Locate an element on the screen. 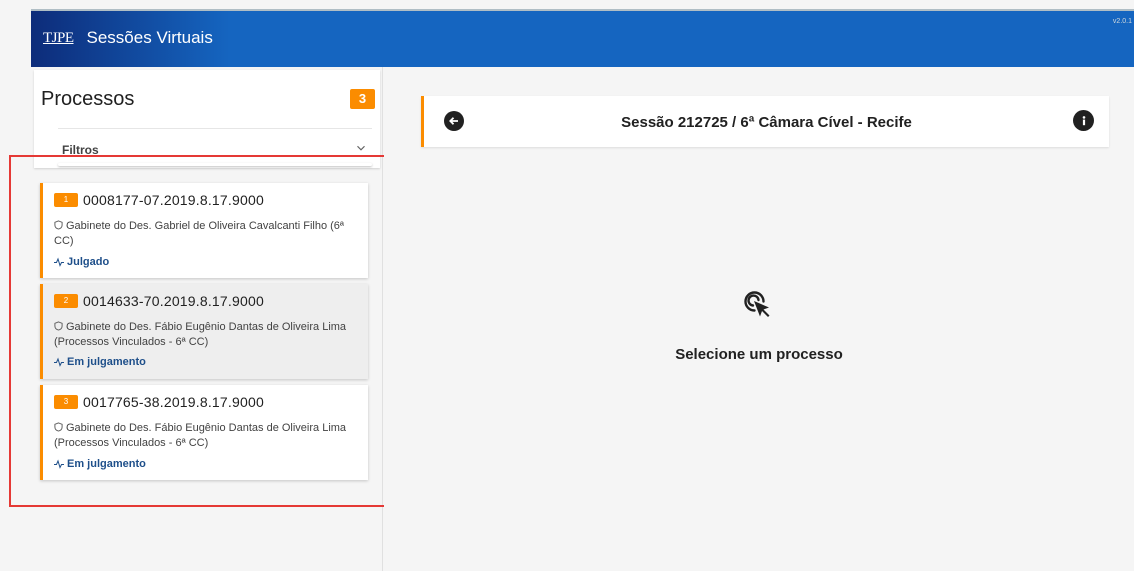 This screenshot has height=571, width=1134. version-label: v2.0.1 is located at coordinates (1122, 21).